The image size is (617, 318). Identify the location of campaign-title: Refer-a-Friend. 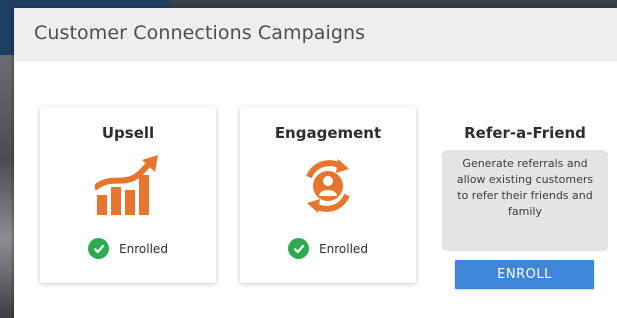
(525, 133).